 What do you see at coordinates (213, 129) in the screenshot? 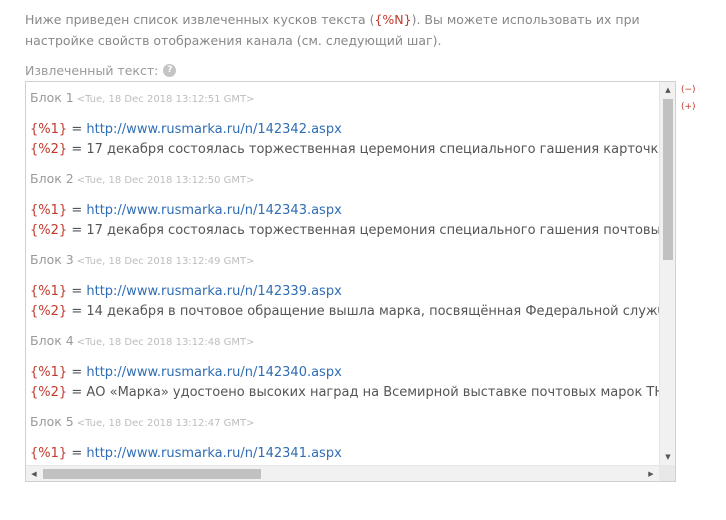
I see `block-url-link: http://www.rusmarka.ru/n/142342.aspx` at bounding box center [213, 129].